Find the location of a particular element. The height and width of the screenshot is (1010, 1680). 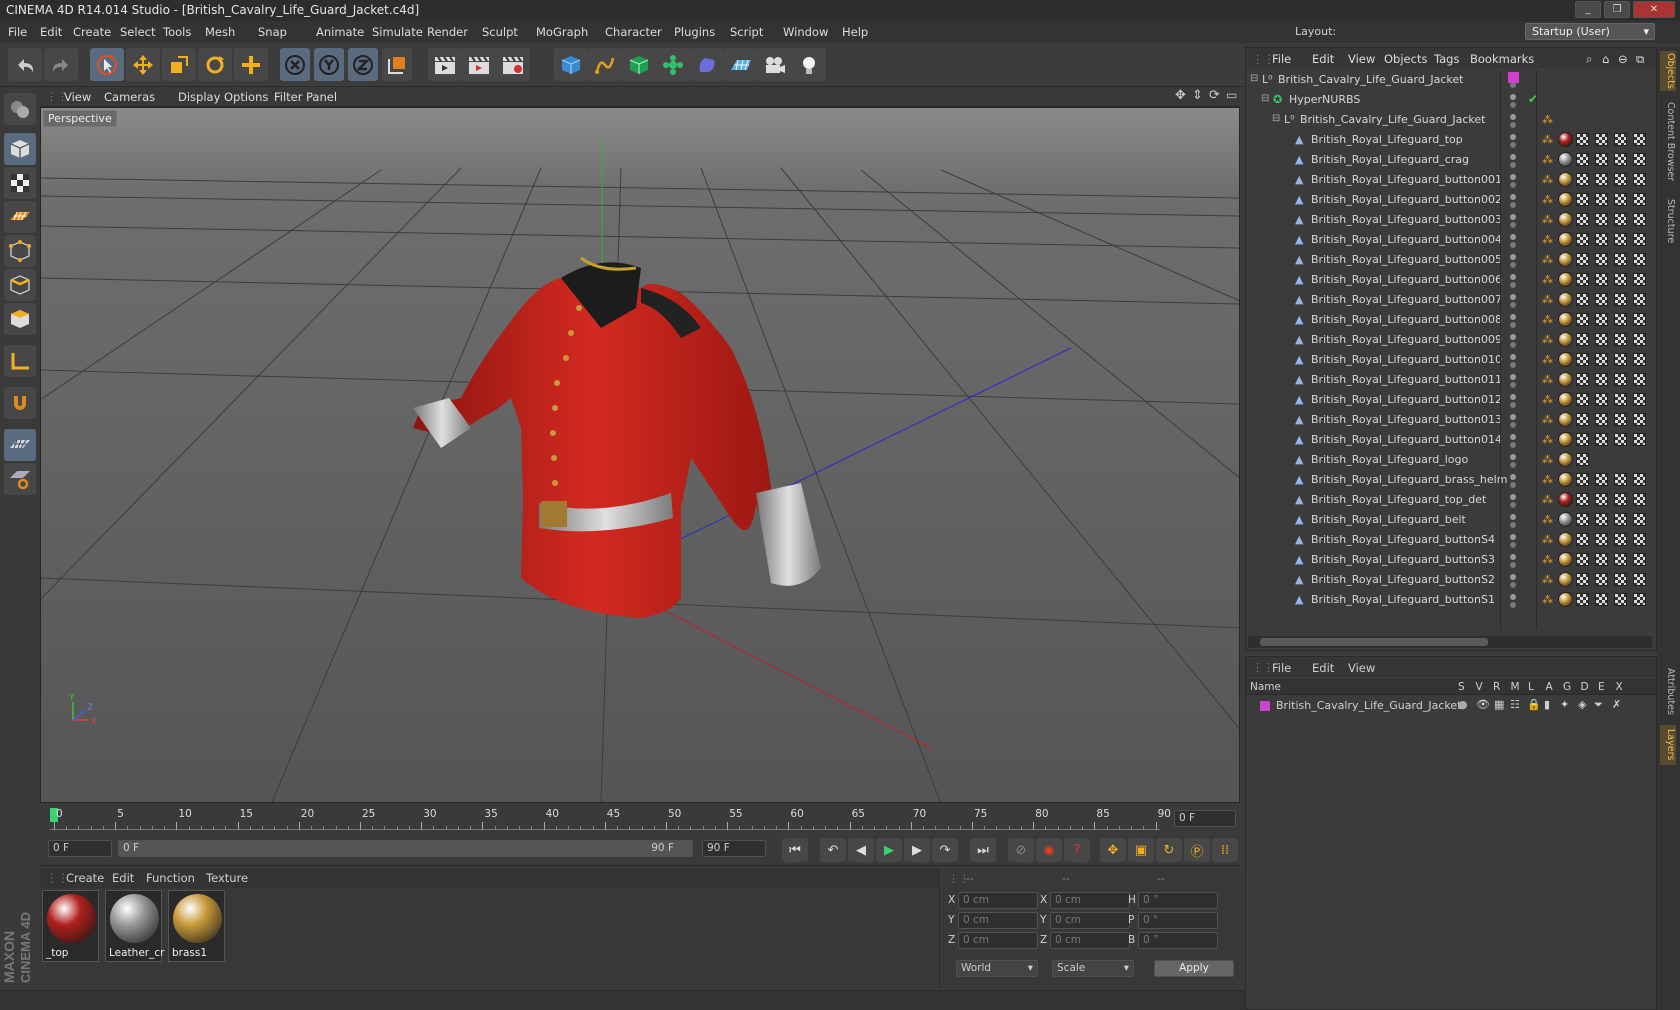

object-row: ▲ British_Royal_Lifeguard_logo ⁂ is located at coordinates (1451, 460).